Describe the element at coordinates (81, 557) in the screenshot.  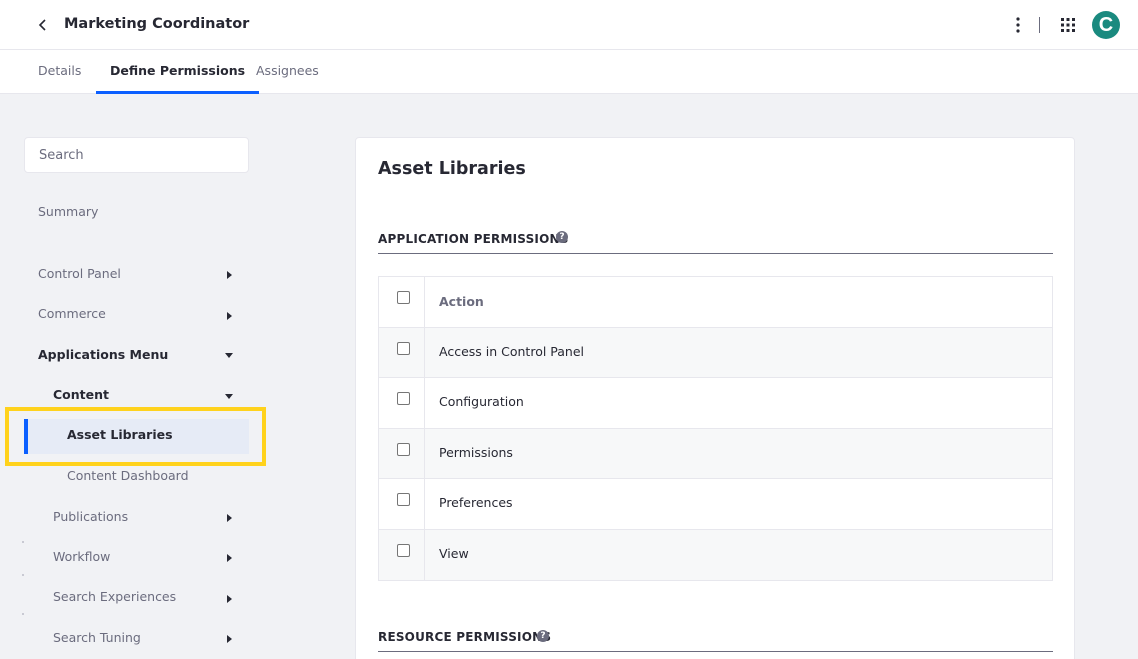
I see `sidebar-item-workflow: Workflow` at that location.